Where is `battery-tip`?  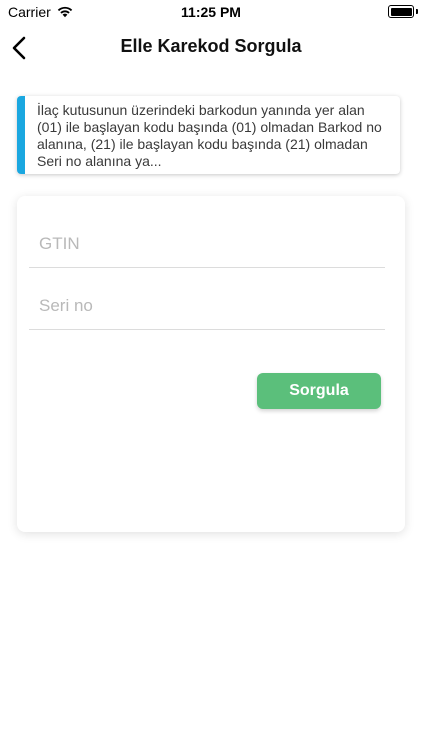 battery-tip is located at coordinates (417, 11).